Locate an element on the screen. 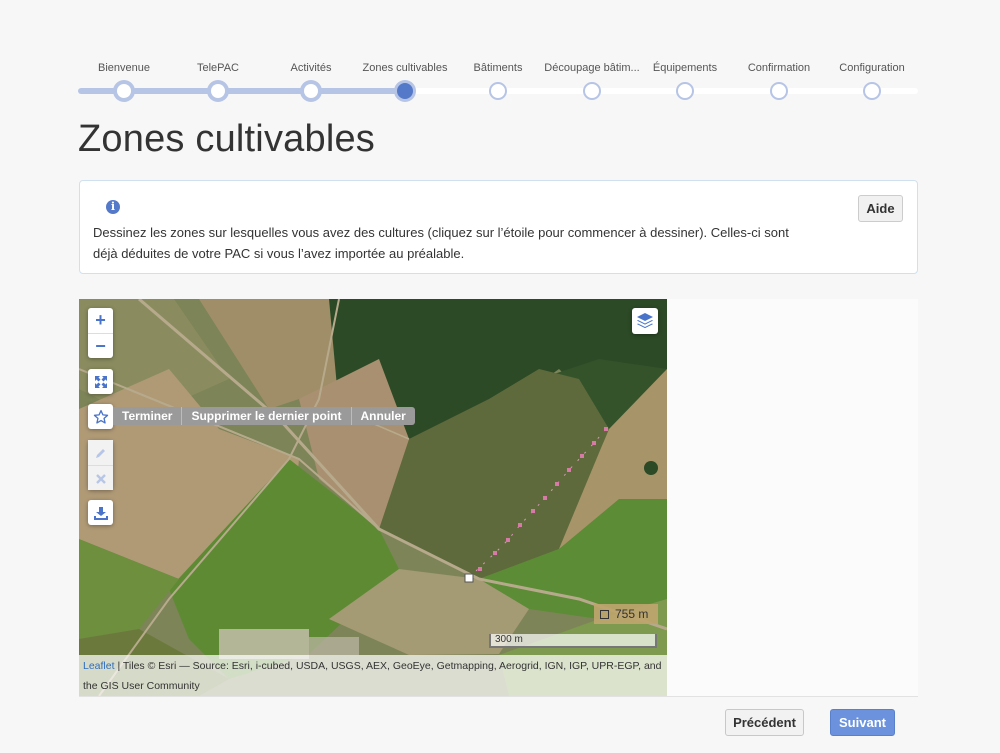 The image size is (1000, 753). delete-last-point-button: Supprimer le dernier point is located at coordinates (265, 416).